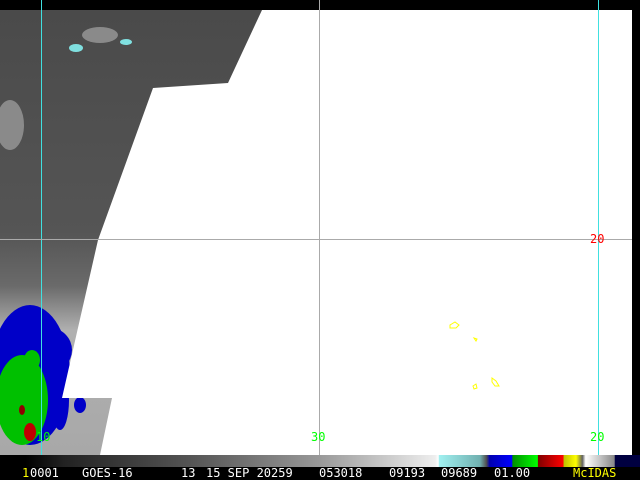 The height and width of the screenshot is (480, 640). Describe the element at coordinates (595, 473) in the screenshot. I see `mcidas-logo: McIDAS` at that location.